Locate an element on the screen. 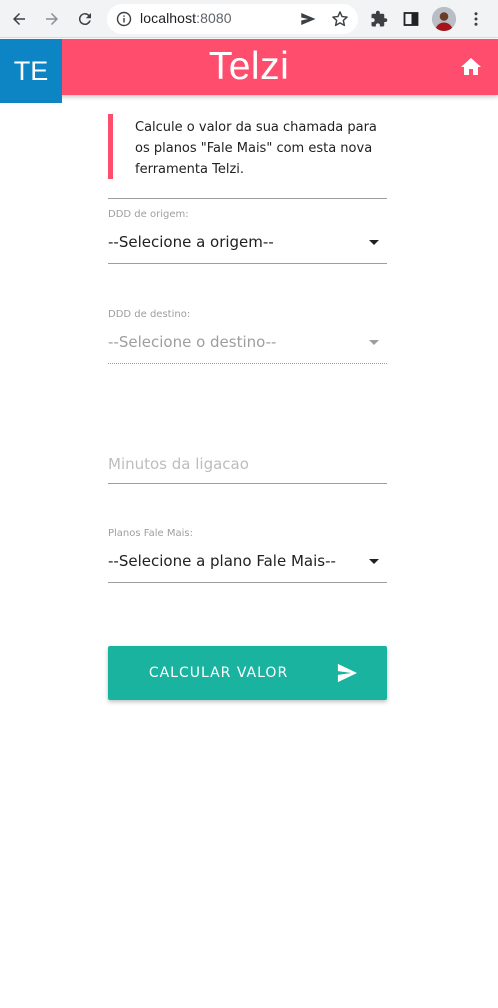  plan-underline is located at coordinates (247, 582).